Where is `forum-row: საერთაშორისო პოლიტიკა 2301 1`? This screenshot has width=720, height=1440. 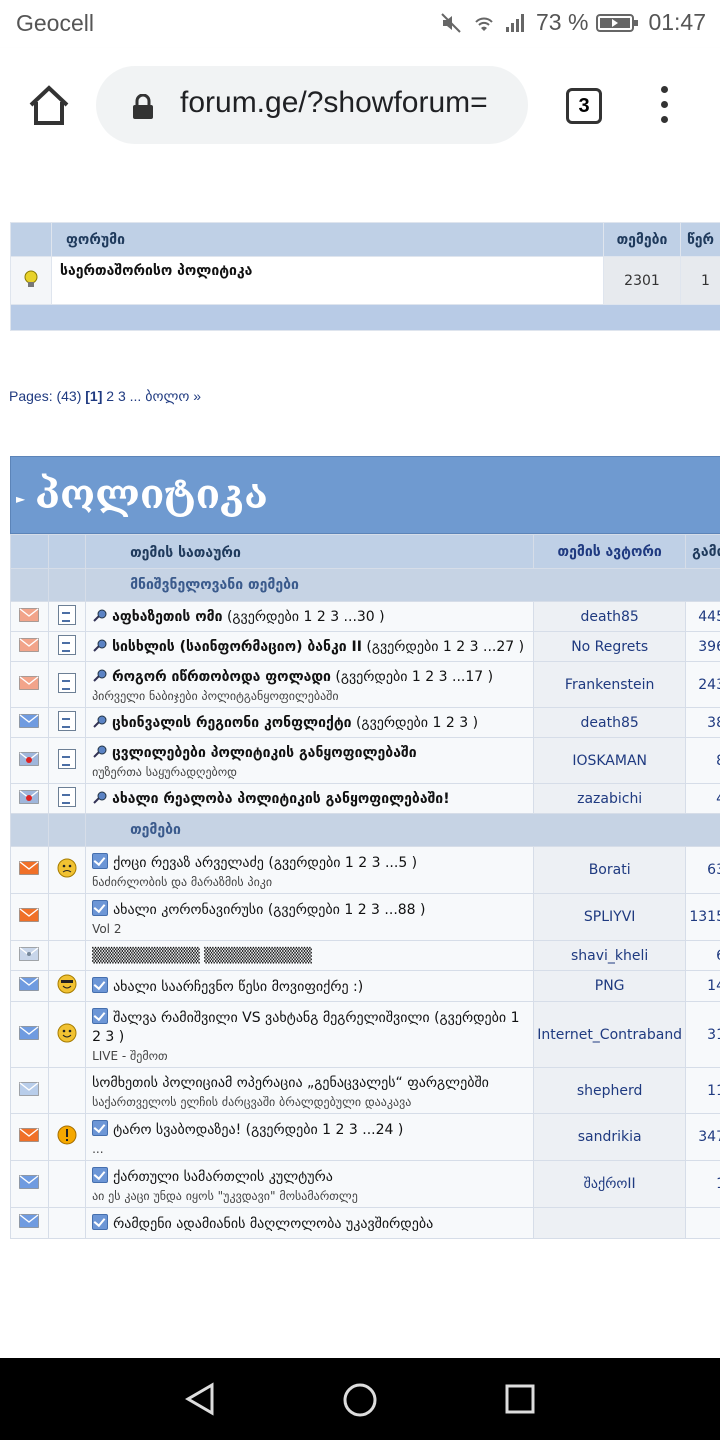
forum-row: საერთაშორისო პოლიტიკა 2301 1 is located at coordinates (365, 280).